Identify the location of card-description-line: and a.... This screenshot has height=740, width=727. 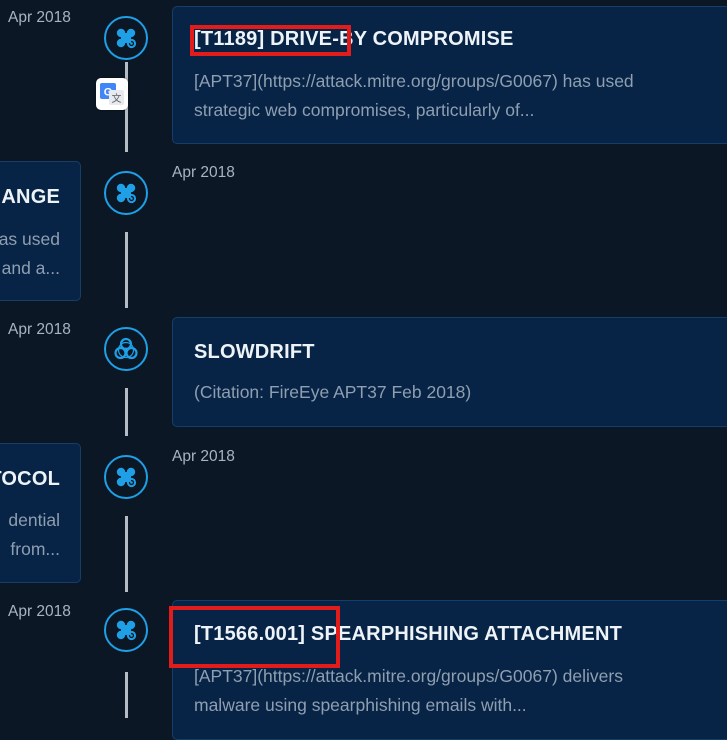
(30, 268).